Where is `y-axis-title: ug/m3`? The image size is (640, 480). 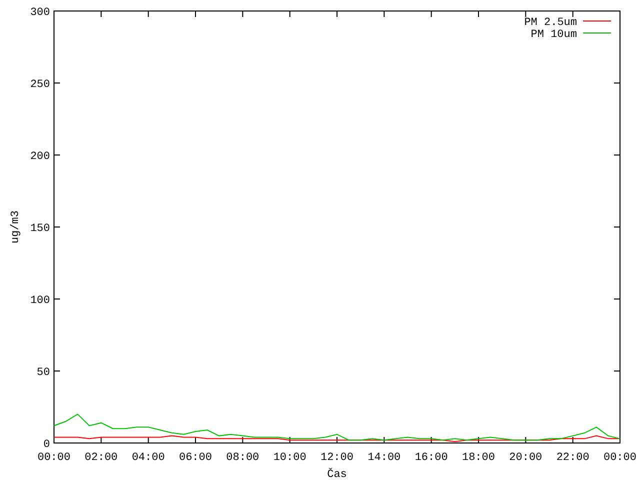 y-axis-title: ug/m3 is located at coordinates (16, 227).